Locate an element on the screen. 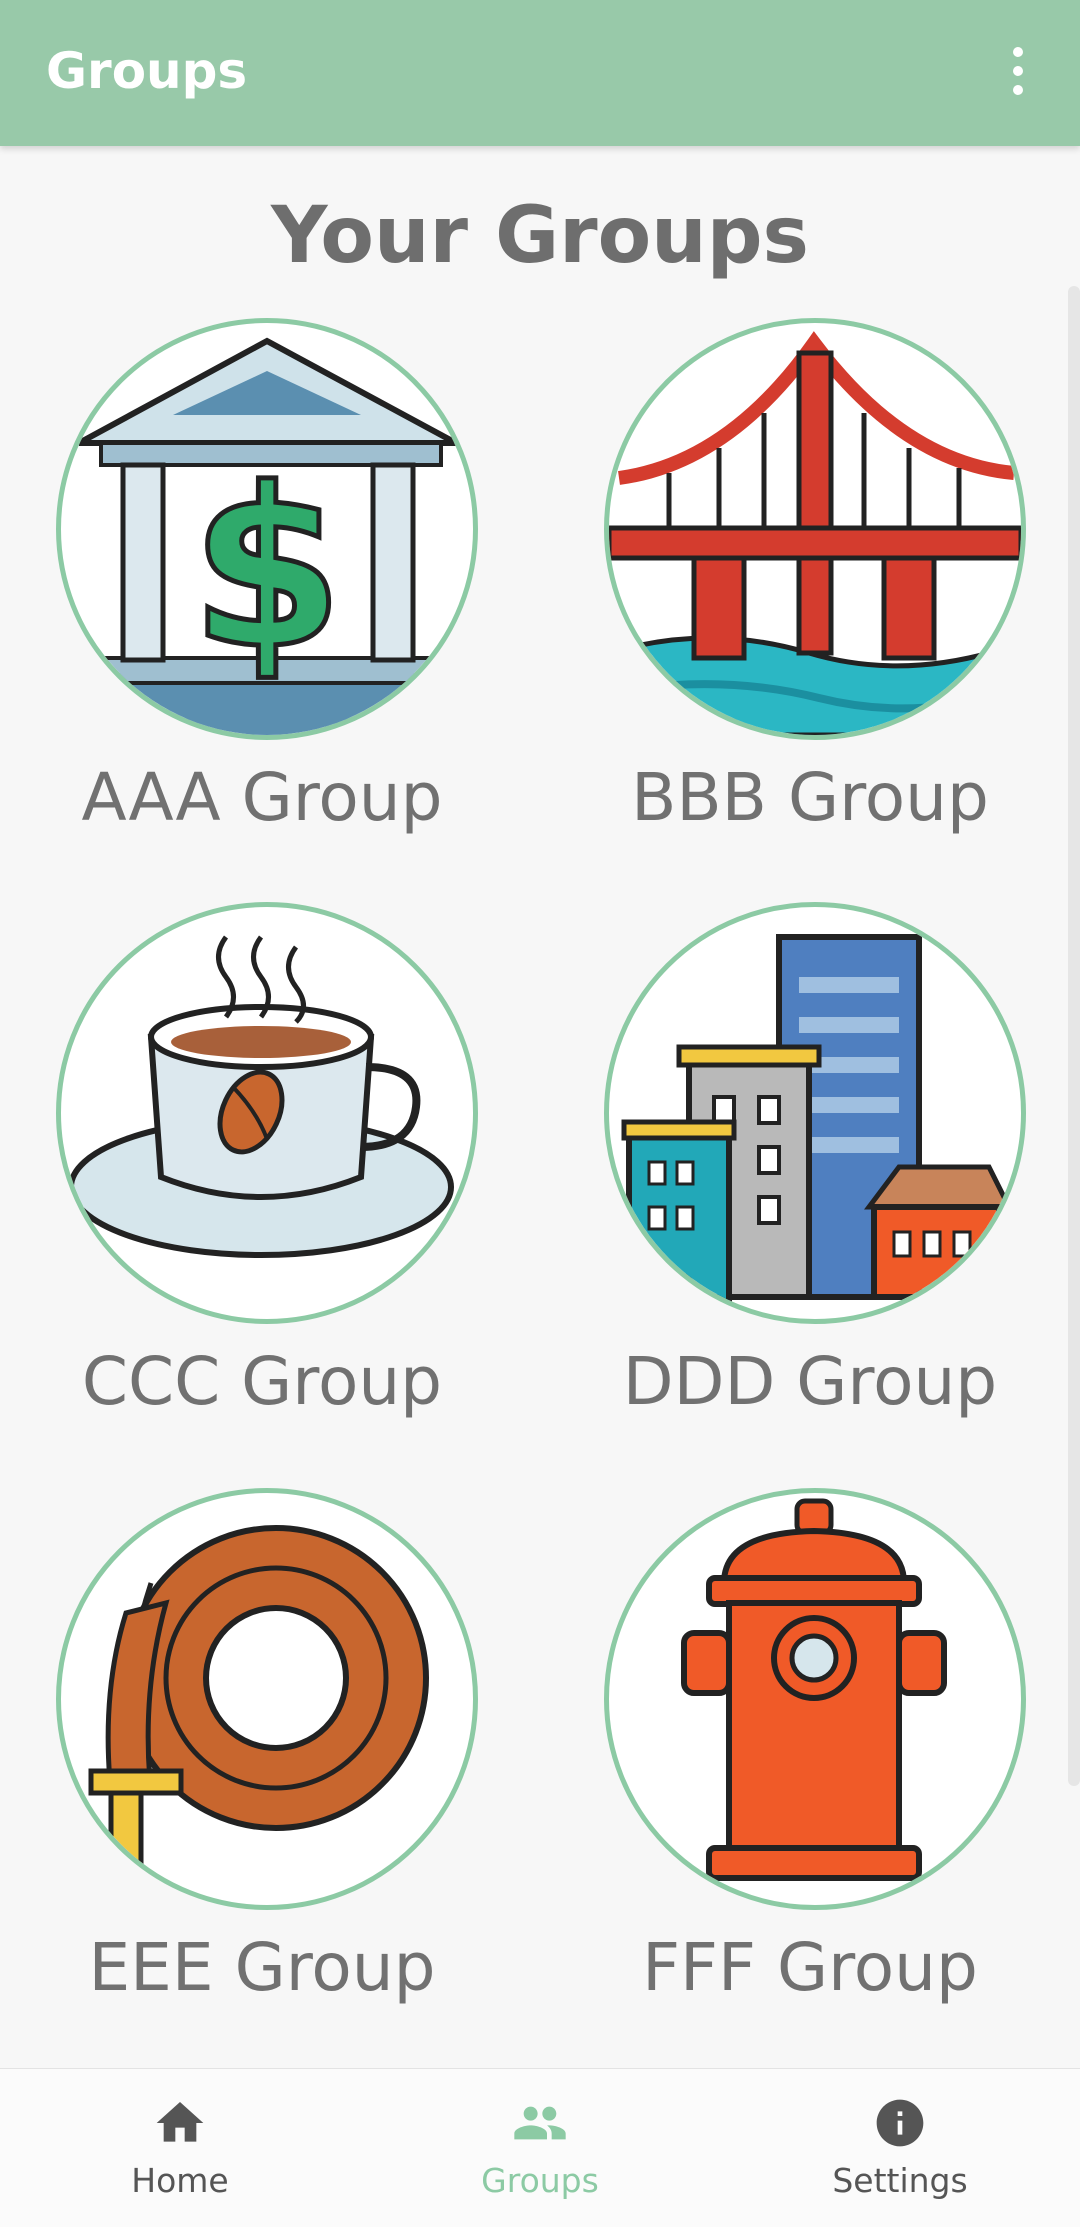  coffee-cup-icon is located at coordinates (261, 1096).